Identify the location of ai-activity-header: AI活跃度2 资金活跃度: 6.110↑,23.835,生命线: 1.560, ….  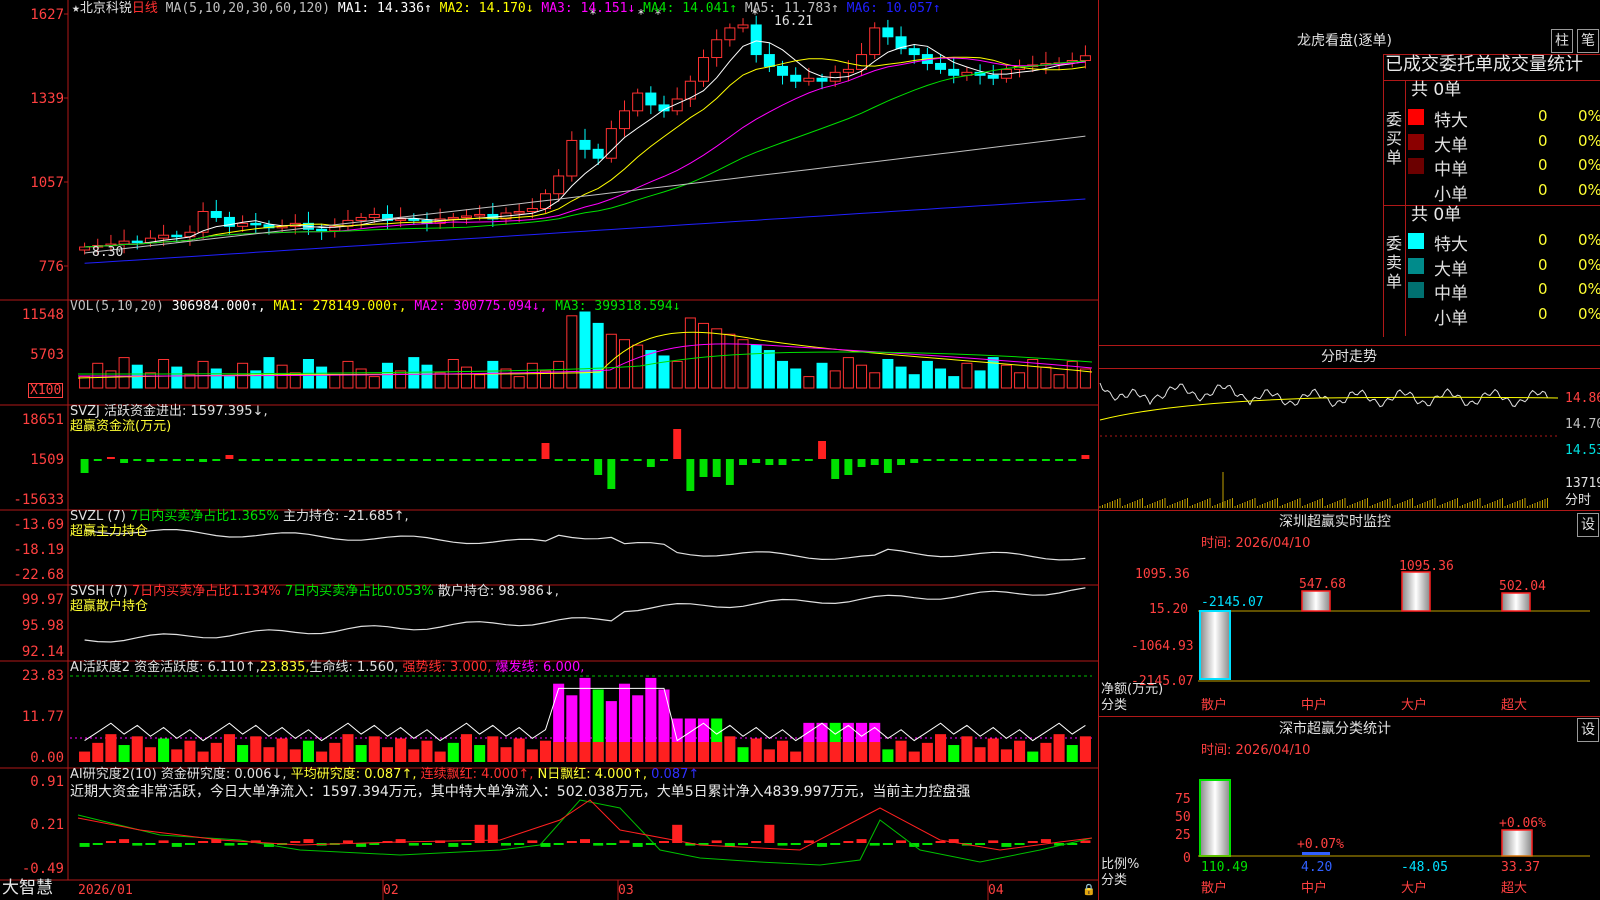
(327, 667).